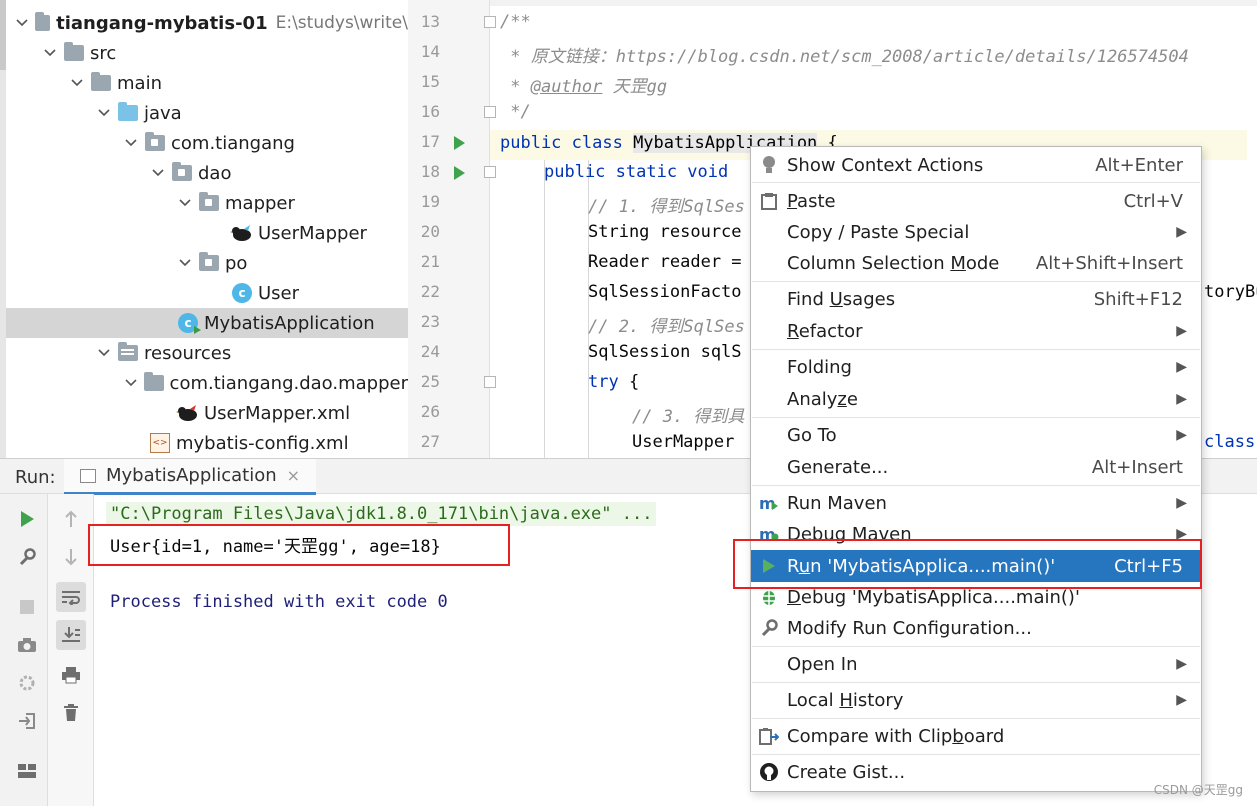 The height and width of the screenshot is (806, 1257). What do you see at coordinates (207, 233) in the screenshot?
I see `tree-node-usermapper: UserMapper` at bounding box center [207, 233].